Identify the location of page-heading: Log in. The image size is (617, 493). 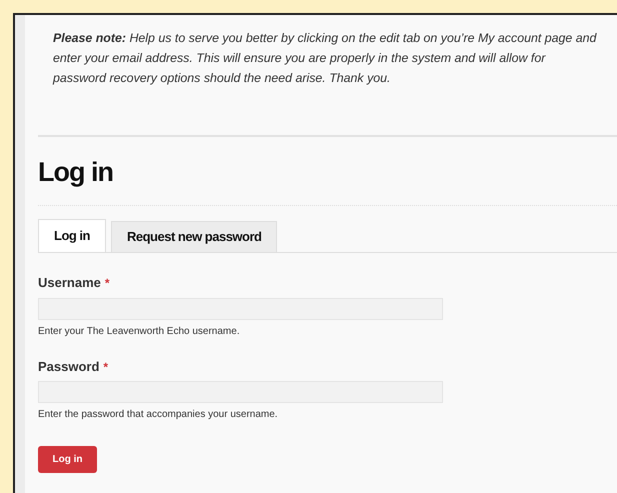
(75, 172).